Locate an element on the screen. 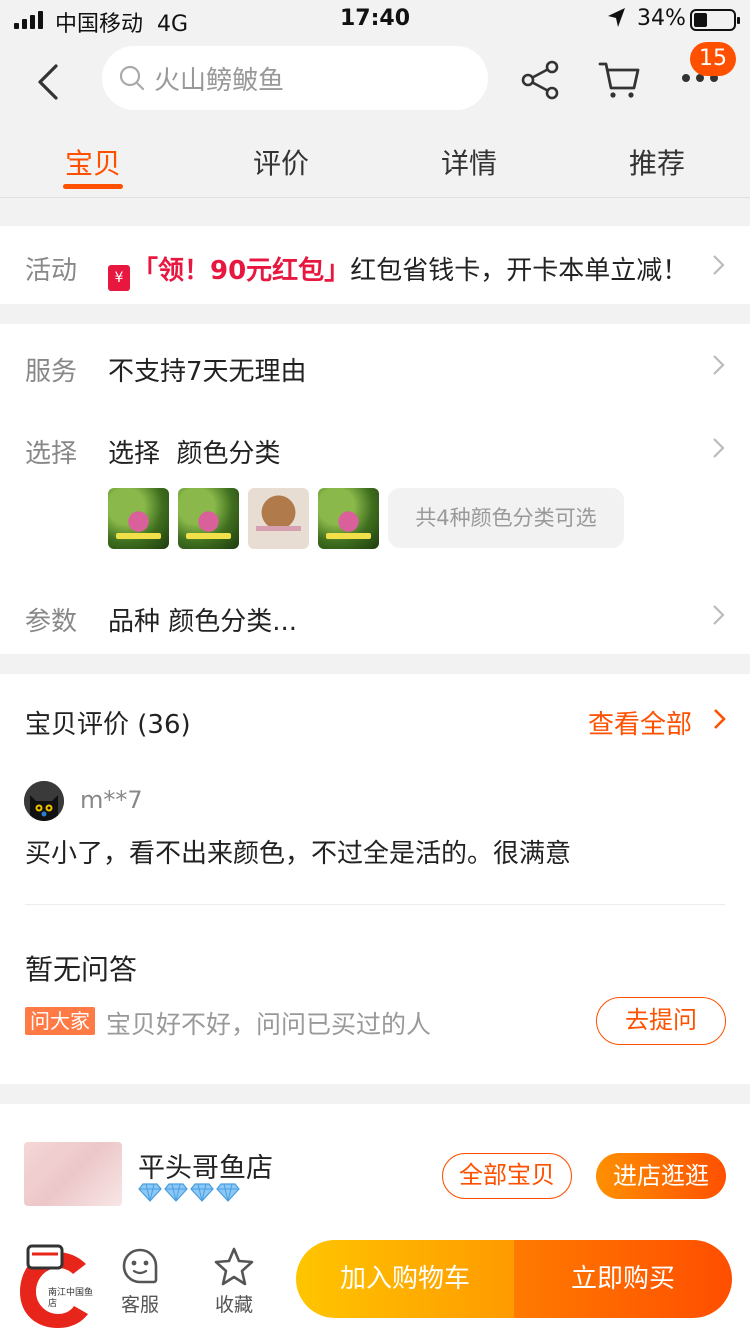 This screenshot has height=1334, width=750. tab-details: 详情 is located at coordinates (469, 162).